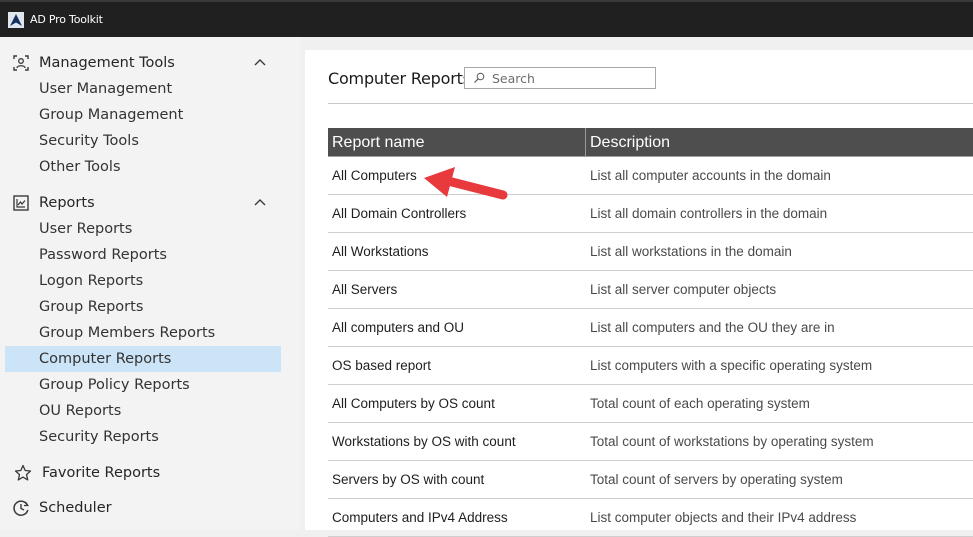 Image resolution: width=973 pixels, height=537 pixels. What do you see at coordinates (408, 479) in the screenshot?
I see `report-name: Servers by OS with count` at bounding box center [408, 479].